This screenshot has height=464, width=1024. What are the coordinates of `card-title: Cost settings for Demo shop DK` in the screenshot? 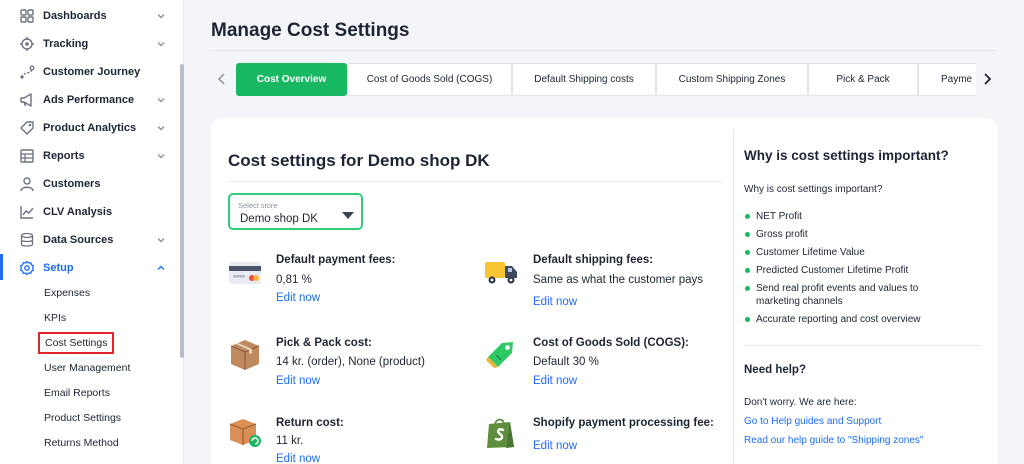 It's located at (359, 160).